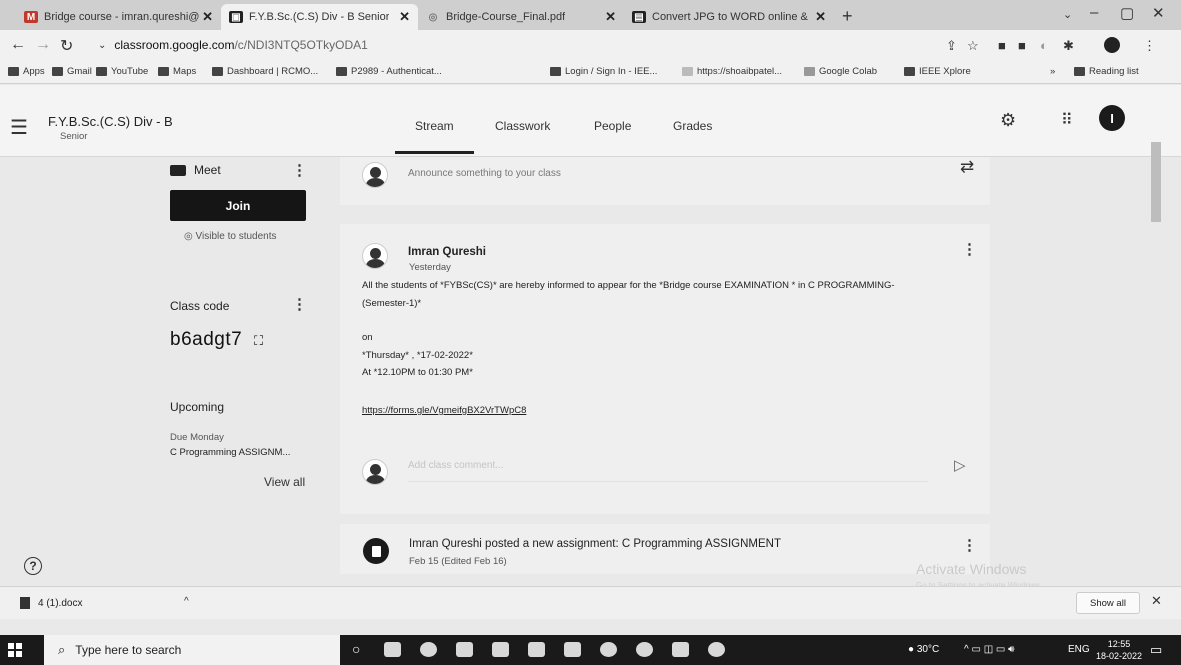 The height and width of the screenshot is (665, 1181). What do you see at coordinates (444, 410) in the screenshot?
I see `post-link: https://forms.gle/VgmeifgBX2VrTWpC8` at bounding box center [444, 410].